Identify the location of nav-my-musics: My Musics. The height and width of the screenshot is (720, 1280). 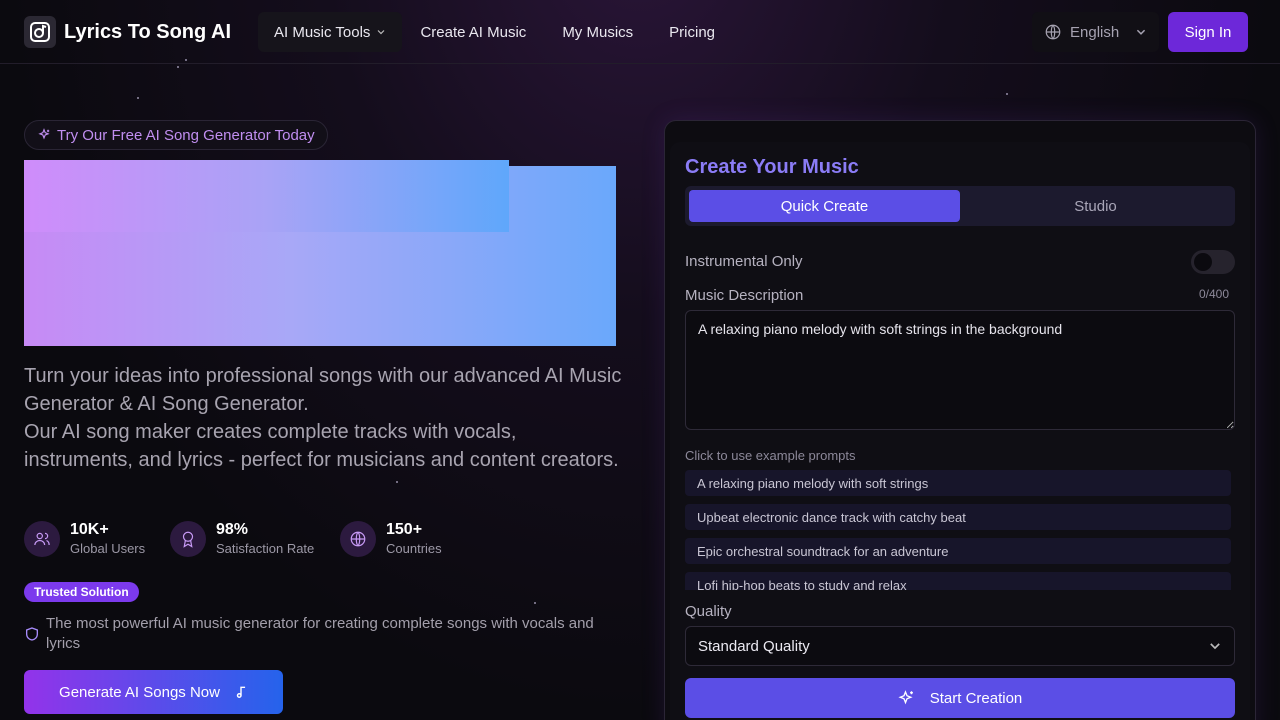
(597, 32).